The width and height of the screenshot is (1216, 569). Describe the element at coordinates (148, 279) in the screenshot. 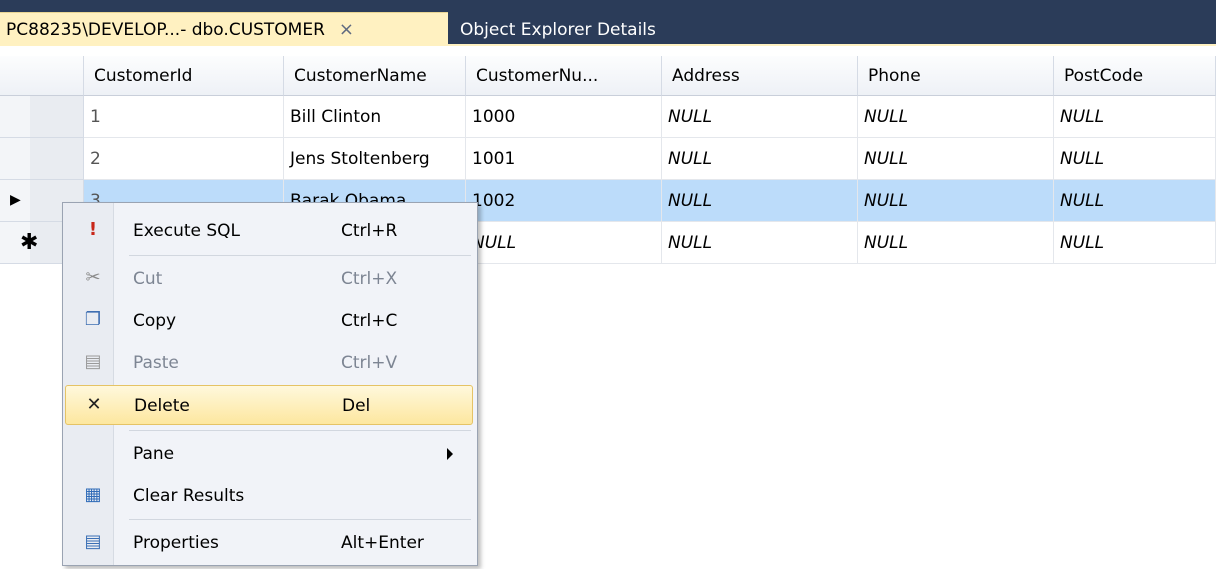

I see `menu-item-label: Cut` at that location.